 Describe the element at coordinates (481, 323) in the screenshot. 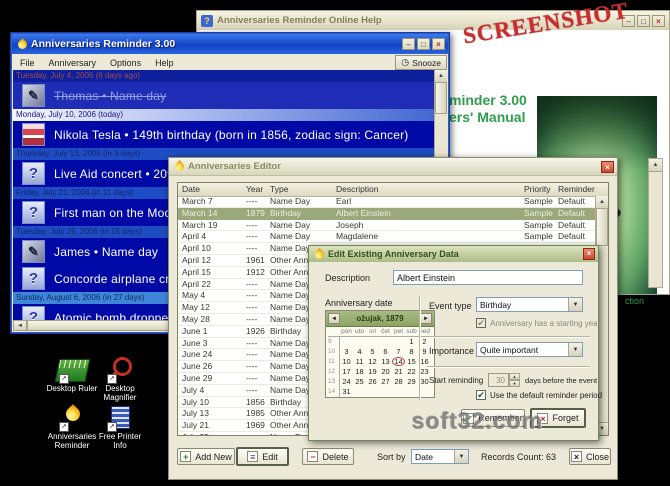

I see `starting-year-checkbox: ✔` at that location.